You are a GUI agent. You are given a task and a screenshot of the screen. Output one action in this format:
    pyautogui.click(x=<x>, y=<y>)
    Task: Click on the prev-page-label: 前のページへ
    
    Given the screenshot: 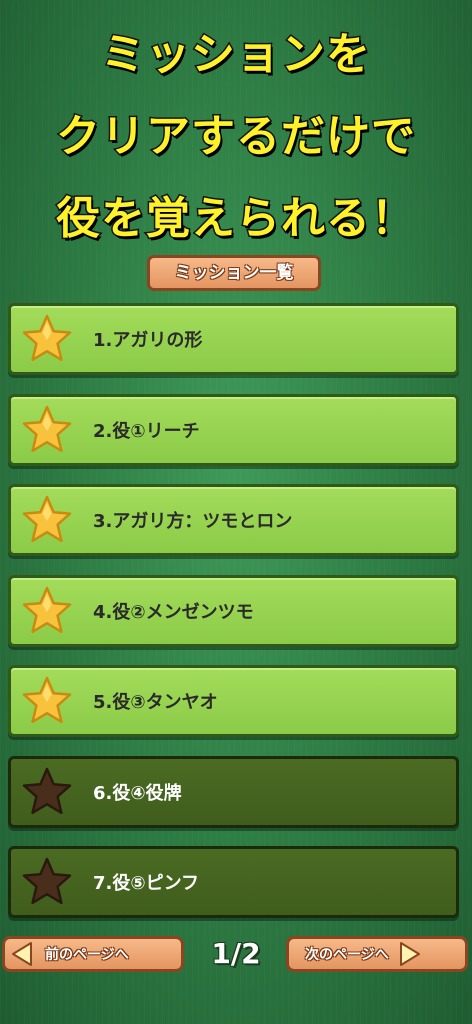 What is the action you would take?
    pyautogui.click(x=87, y=955)
    